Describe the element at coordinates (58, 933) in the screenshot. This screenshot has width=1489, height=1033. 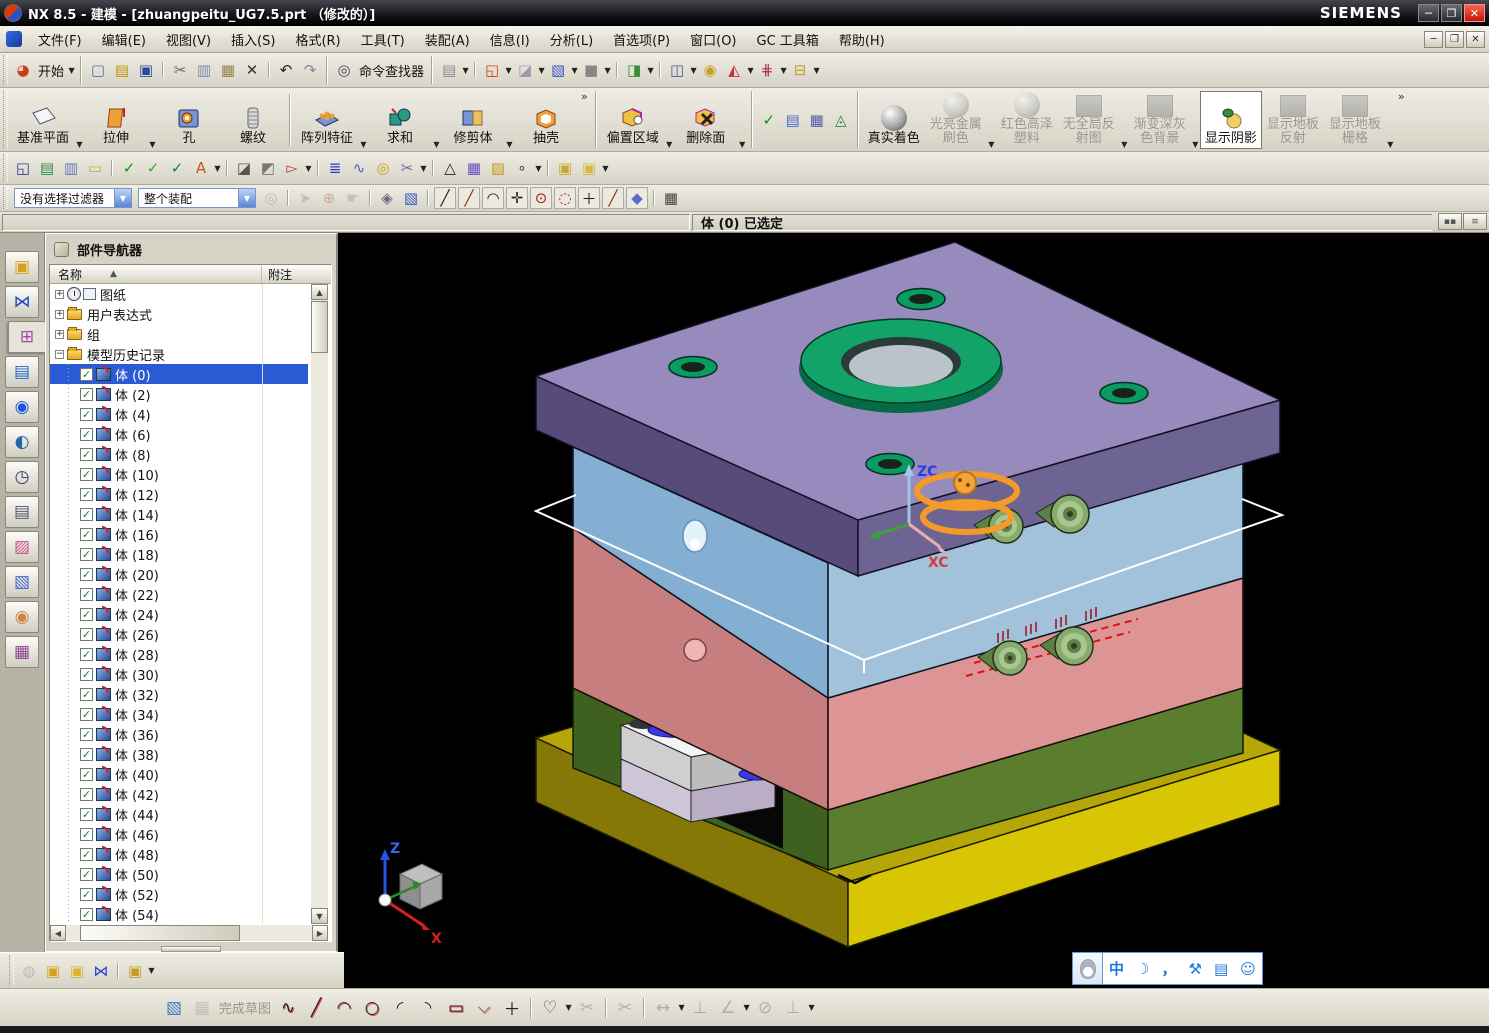
I see `scroll-left-button: ◀` at that location.